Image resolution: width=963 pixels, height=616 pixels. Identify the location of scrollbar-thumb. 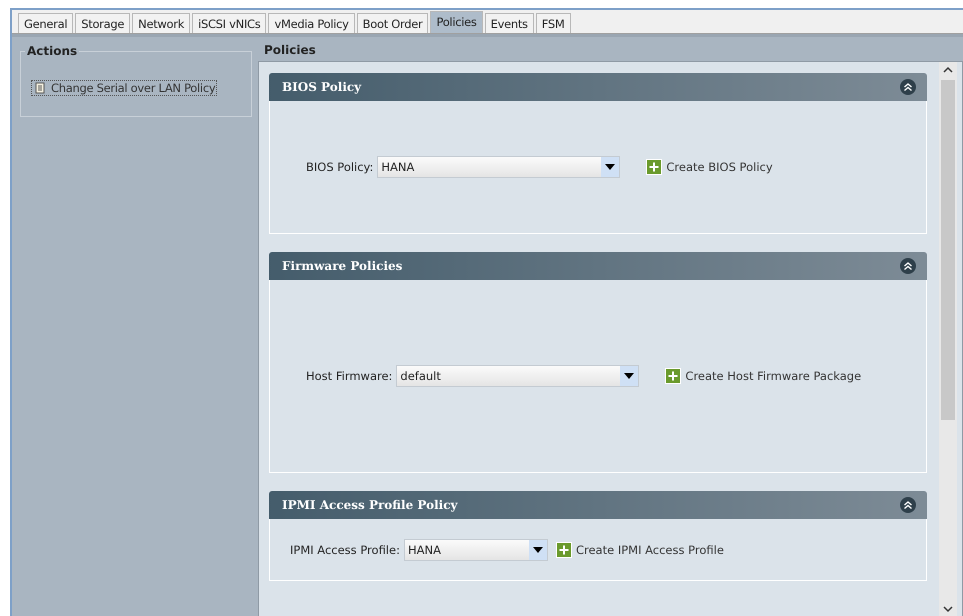
(948, 250).